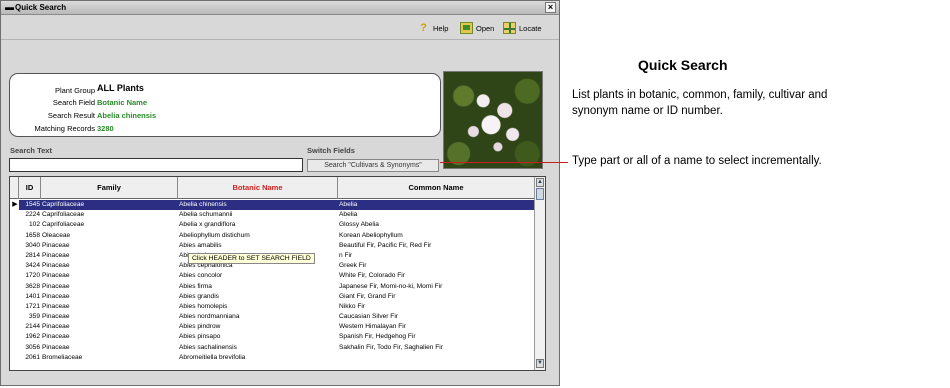  What do you see at coordinates (206, 215) in the screenshot?
I see `botanic-cell: Abelia schumannii` at bounding box center [206, 215].